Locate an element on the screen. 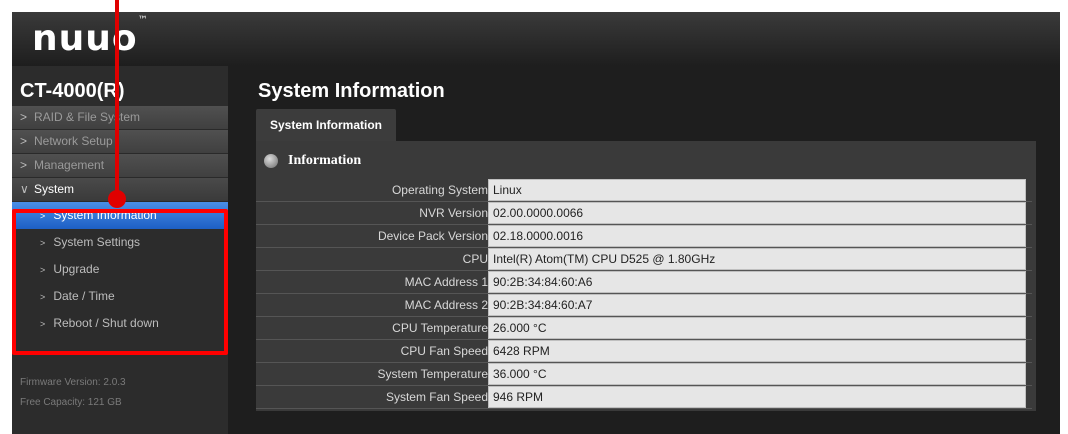  nuuo-logo: nuuo™ is located at coordinates (90, 37).